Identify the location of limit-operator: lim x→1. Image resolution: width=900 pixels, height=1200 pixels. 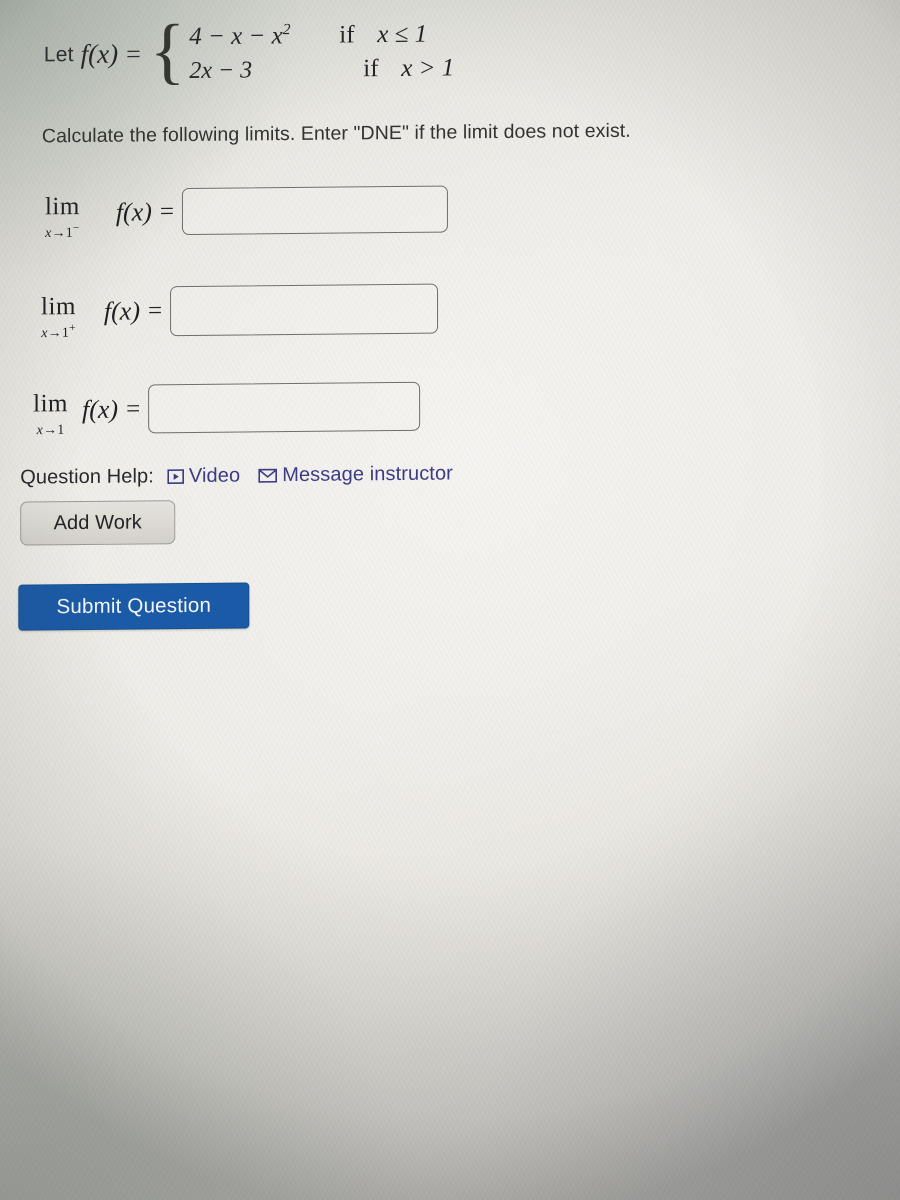
(50, 414).